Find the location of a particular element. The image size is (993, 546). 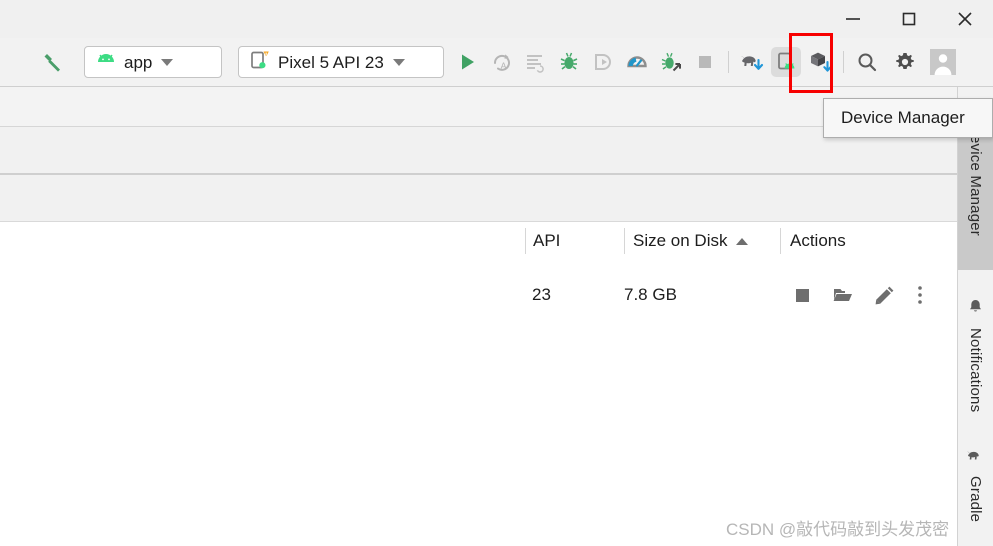

apply-changes-button: A is located at coordinates (501, 62).